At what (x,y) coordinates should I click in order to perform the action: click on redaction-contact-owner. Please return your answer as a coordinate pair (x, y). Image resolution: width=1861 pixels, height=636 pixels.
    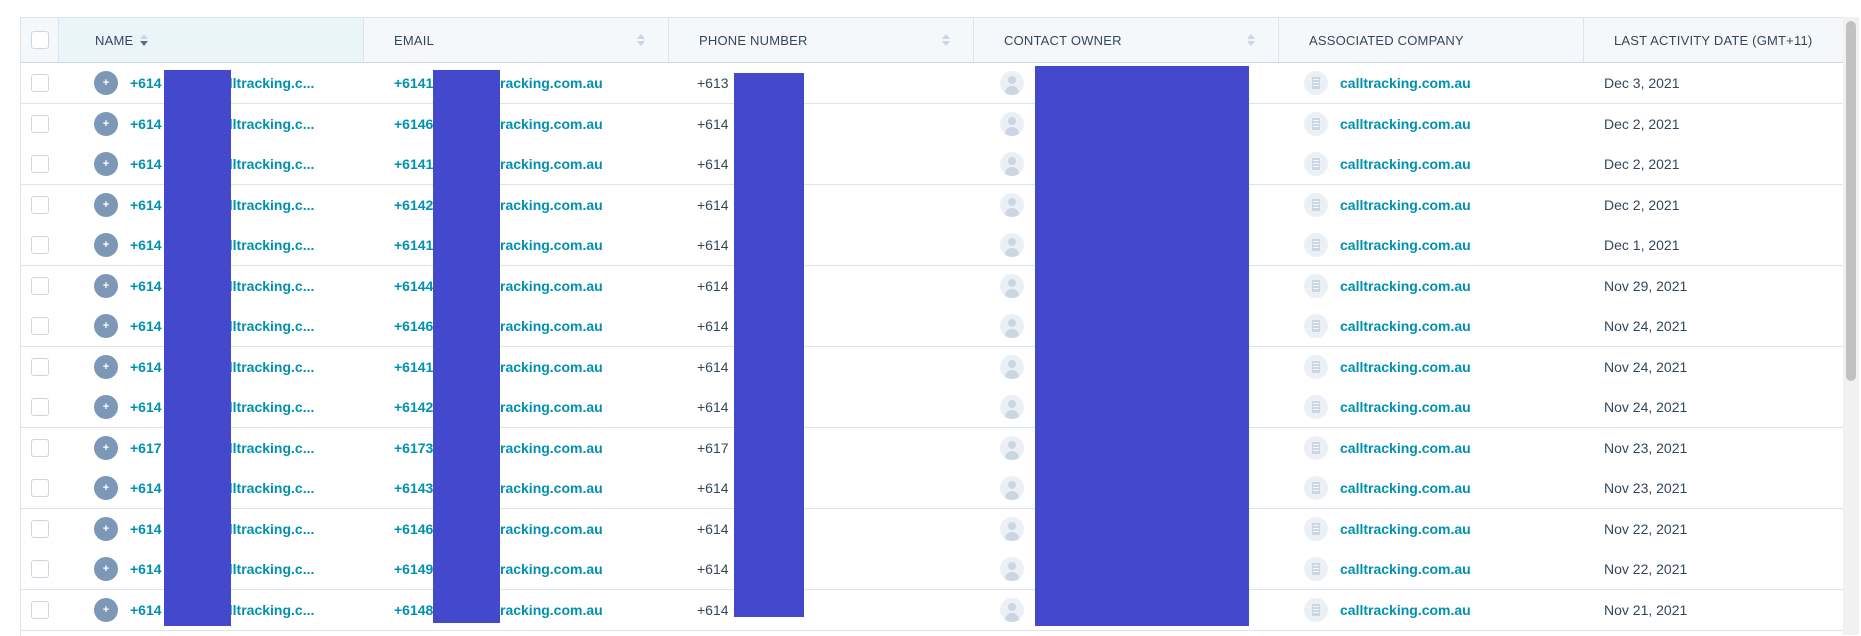
    Looking at the image, I should click on (1142, 346).